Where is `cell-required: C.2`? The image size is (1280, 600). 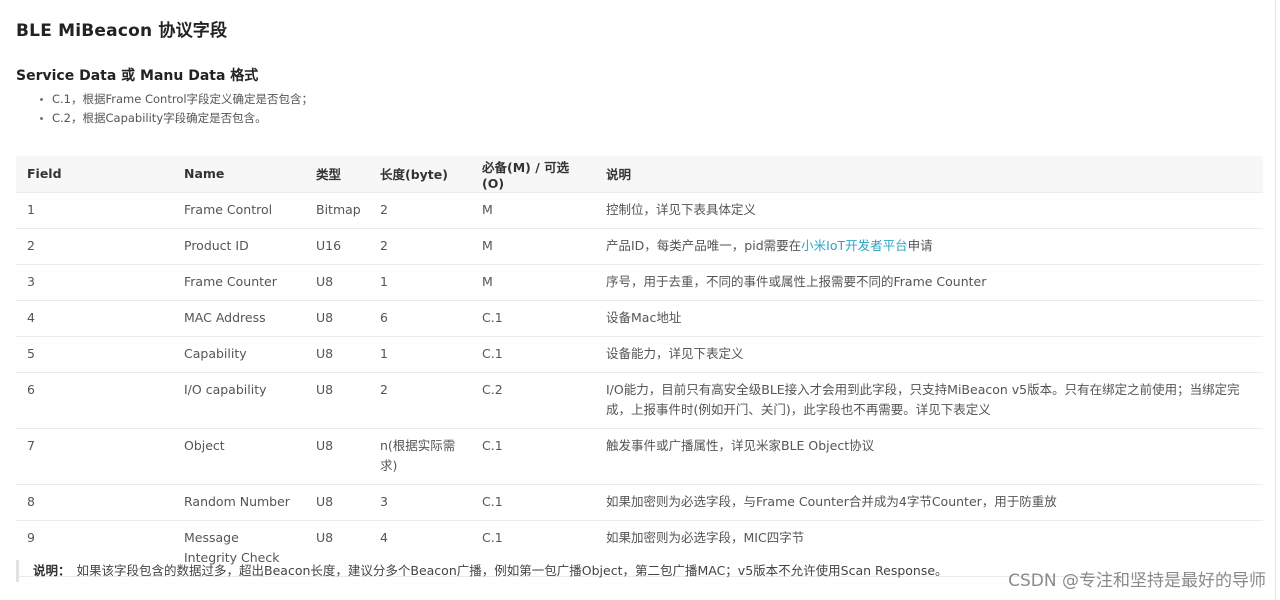 cell-required: C.2 is located at coordinates (533, 400).